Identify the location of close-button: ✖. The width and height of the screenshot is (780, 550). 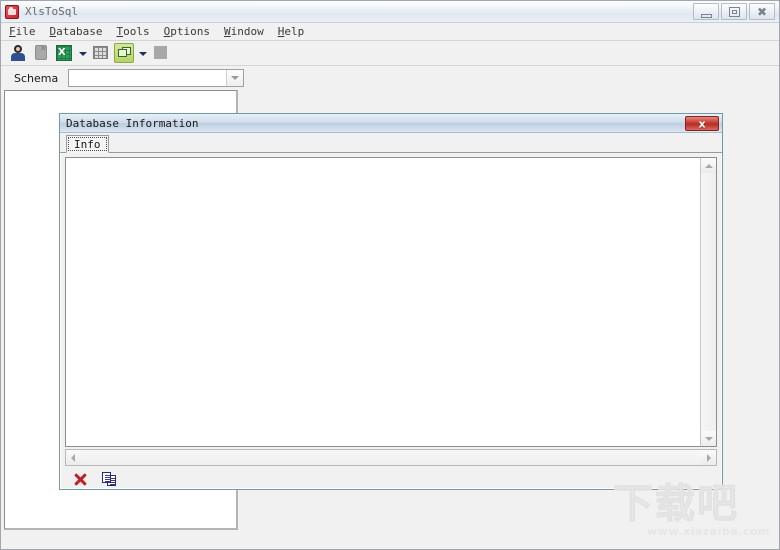
(762, 11).